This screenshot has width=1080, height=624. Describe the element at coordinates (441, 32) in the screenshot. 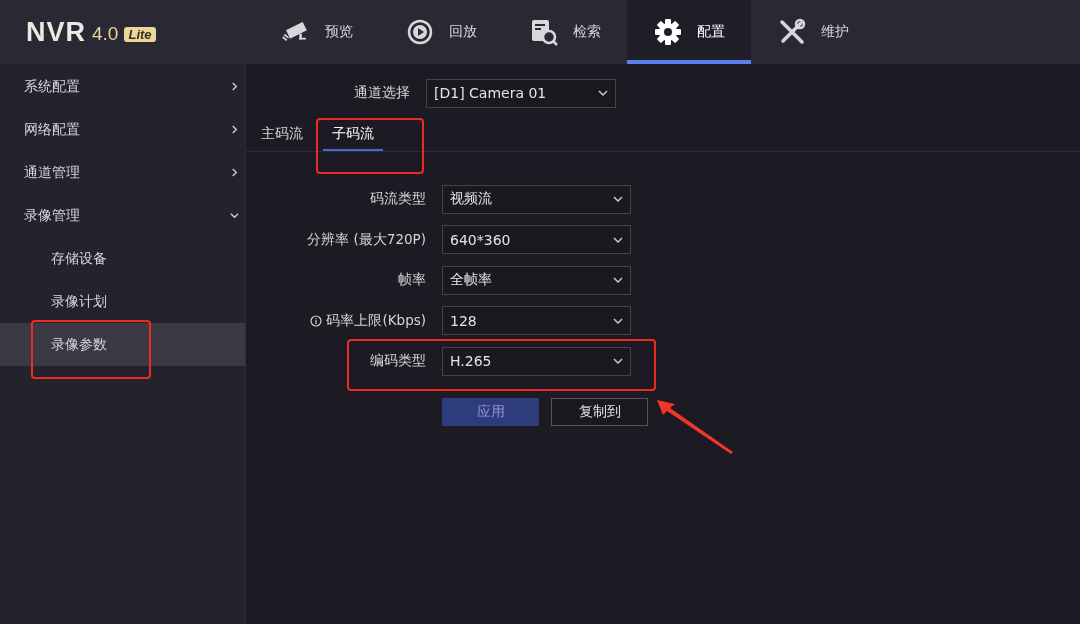

I see `nav-tab: 回放` at that location.